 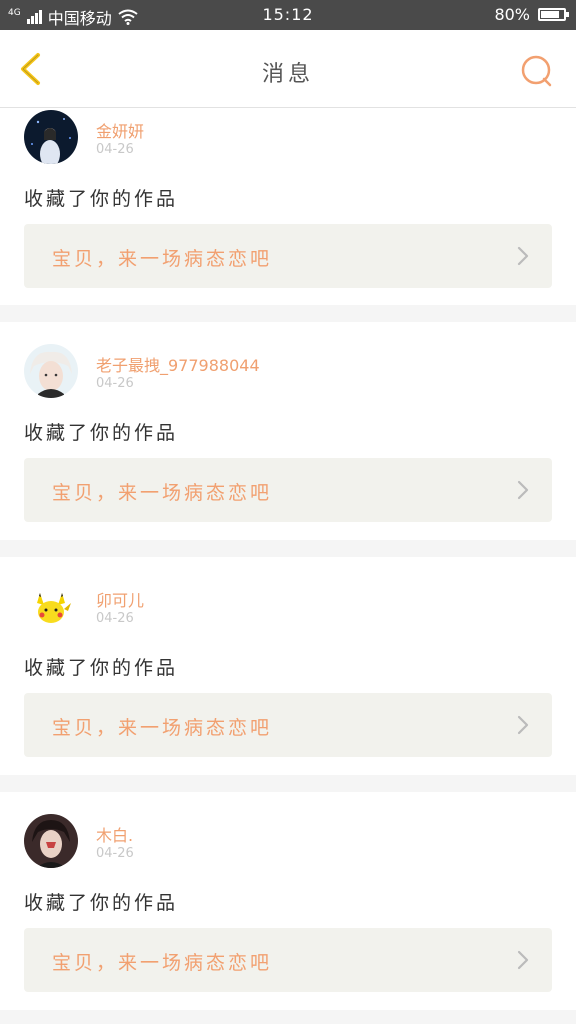 What do you see at coordinates (512, 14) in the screenshot?
I see `battery-percent: 80%` at bounding box center [512, 14].